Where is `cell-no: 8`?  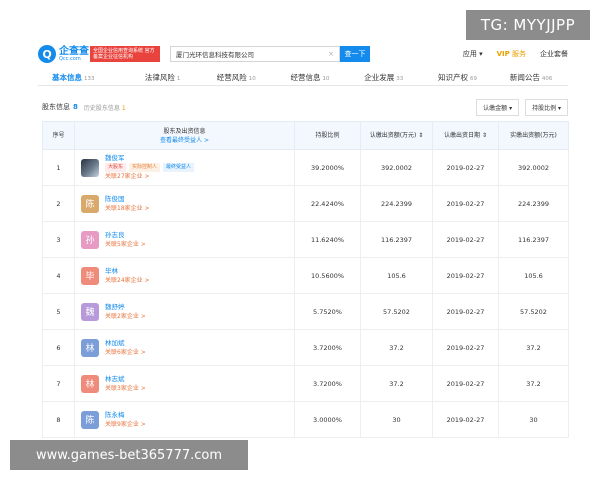 cell-no: 8 is located at coordinates (58, 419).